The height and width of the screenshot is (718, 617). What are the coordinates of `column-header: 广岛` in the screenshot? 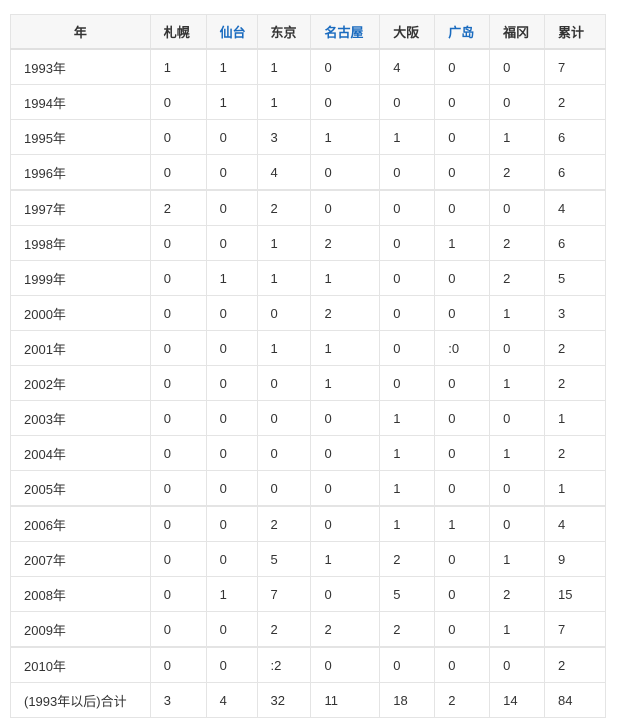 It's located at (462, 32).